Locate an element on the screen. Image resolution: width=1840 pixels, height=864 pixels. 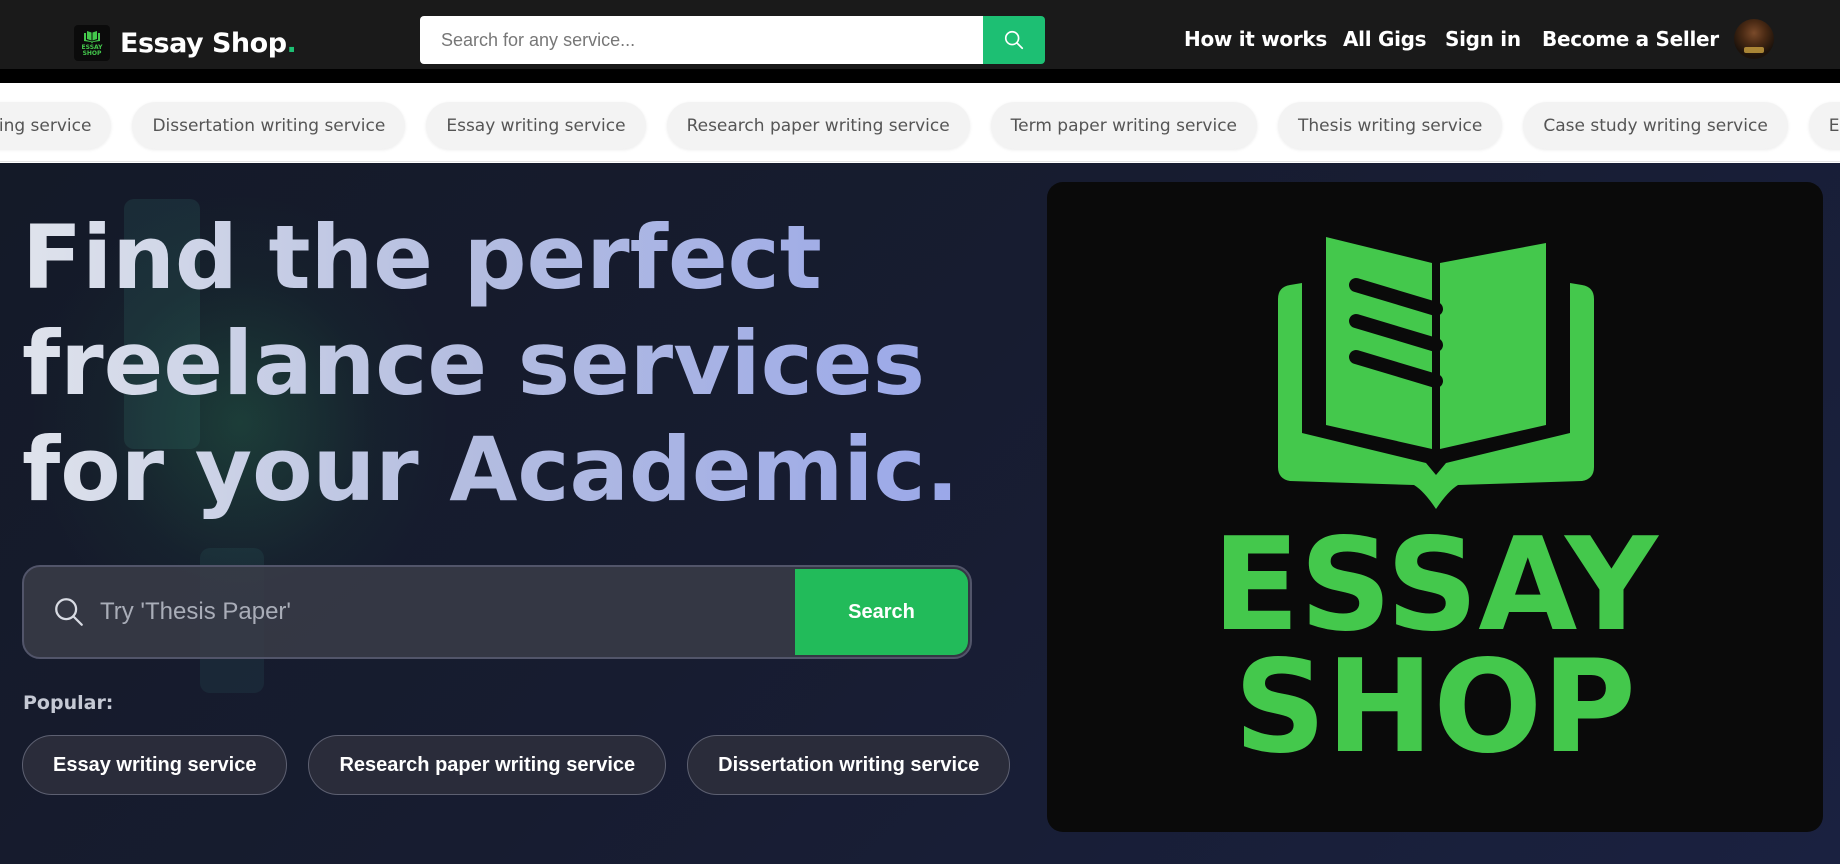
popular-tag: Essay writing service is located at coordinates (155, 765).